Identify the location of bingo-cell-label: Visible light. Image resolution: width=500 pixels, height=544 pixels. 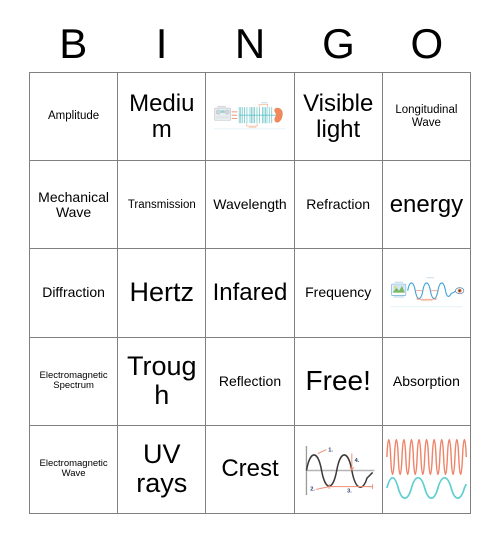
(338, 116).